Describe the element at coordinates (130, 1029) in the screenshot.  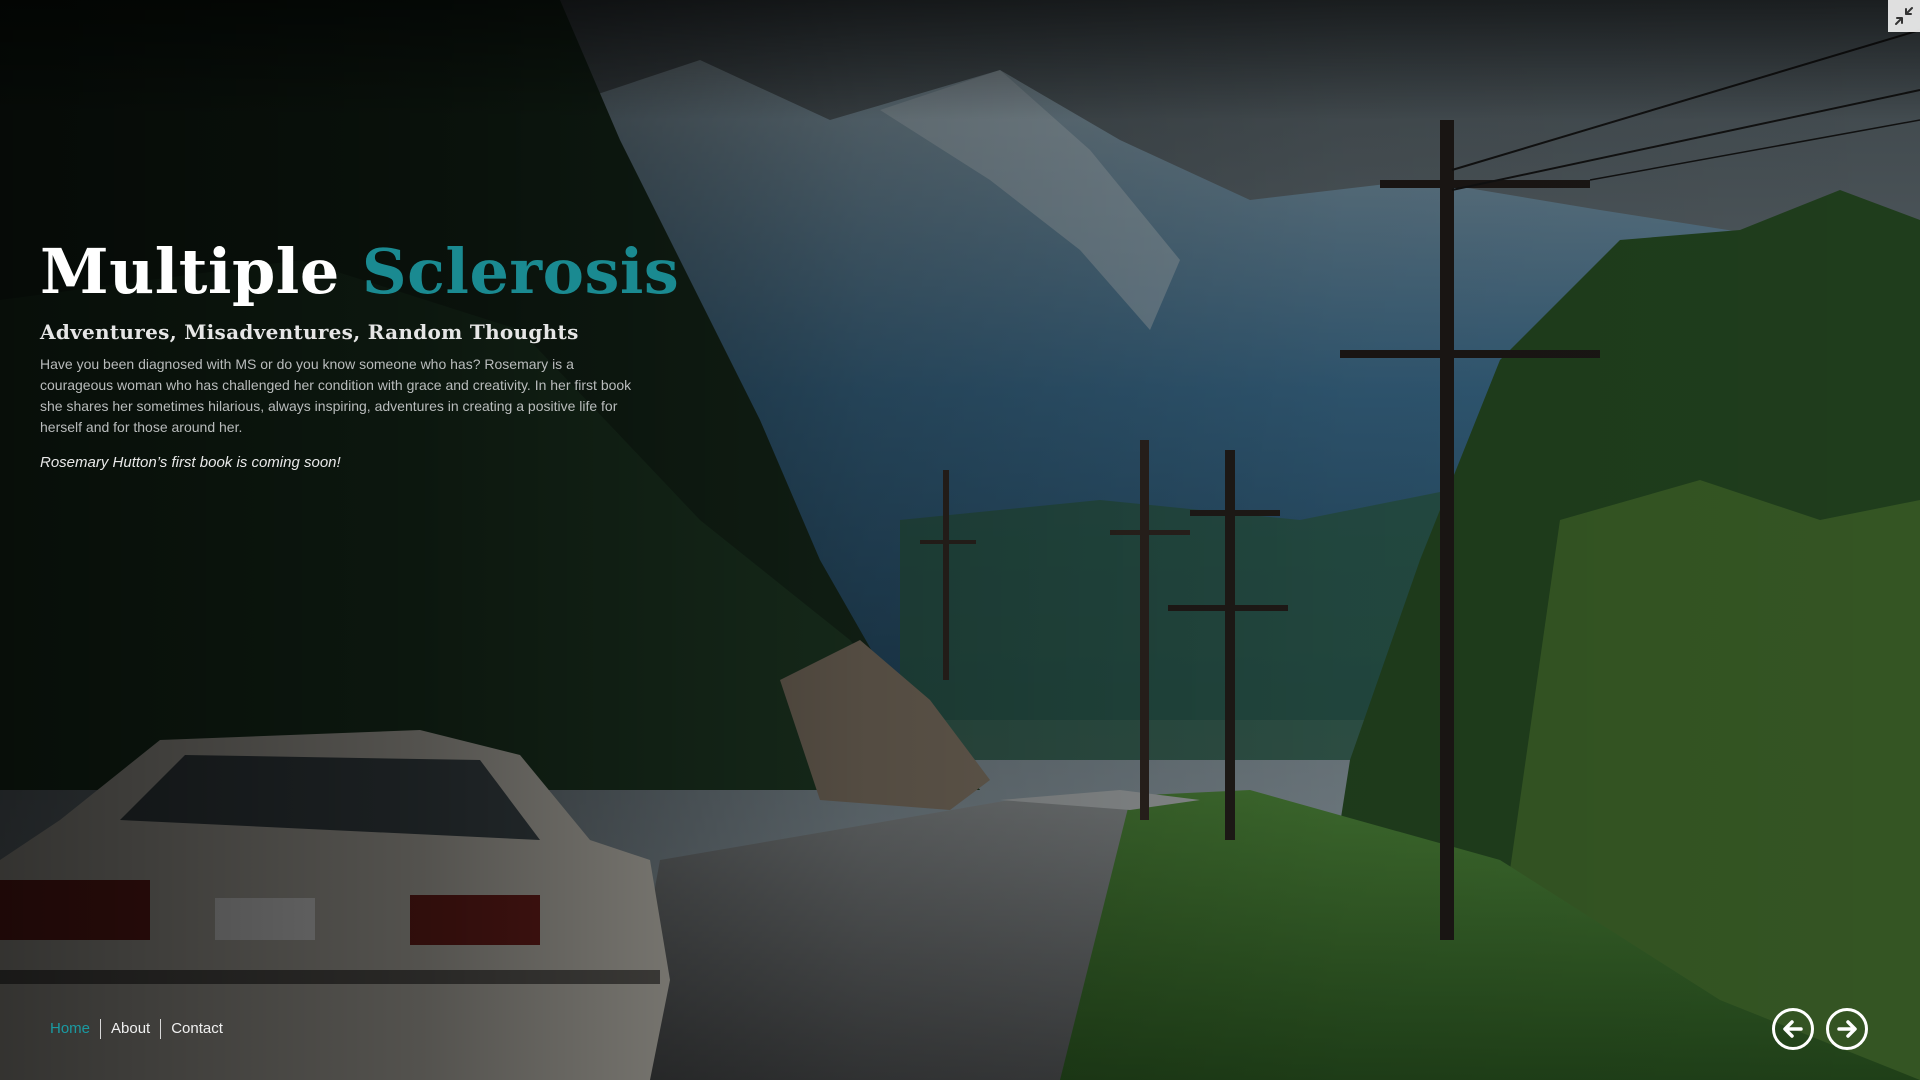
I see `nav-item-about: About` at that location.